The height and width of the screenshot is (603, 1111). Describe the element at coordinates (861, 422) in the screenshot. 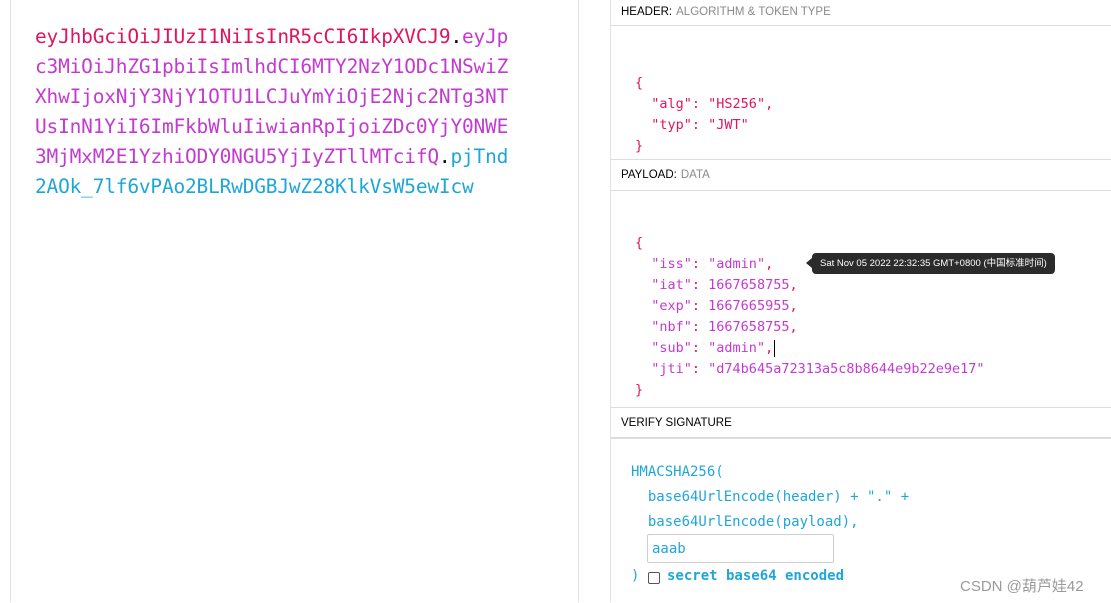

I see `verify-section-title: VERIFY SIGNATURE` at that location.